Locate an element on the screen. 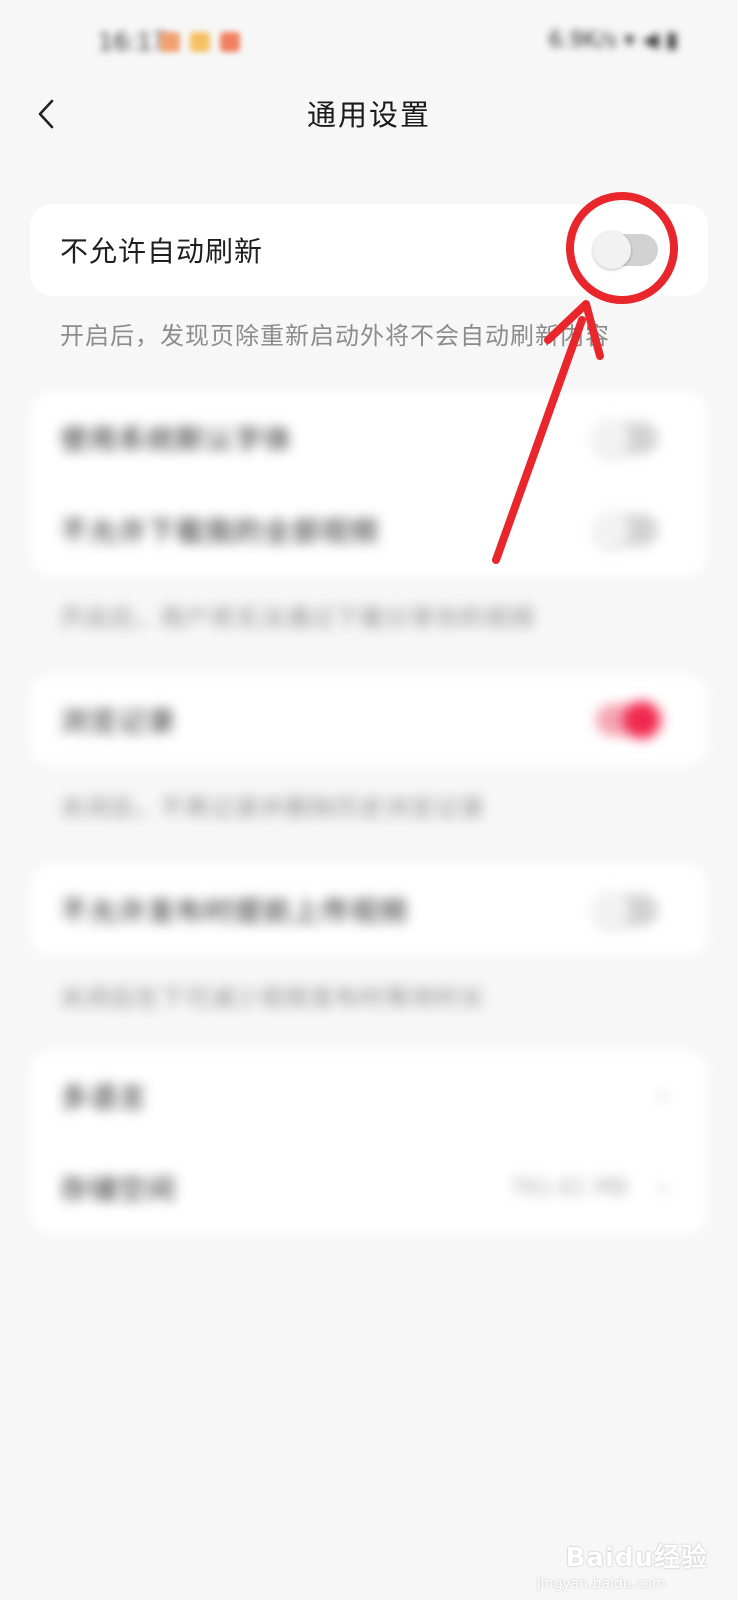 Image resolution: width=738 pixels, height=1600 pixels. history-card: 浏览记录 is located at coordinates (369, 720).